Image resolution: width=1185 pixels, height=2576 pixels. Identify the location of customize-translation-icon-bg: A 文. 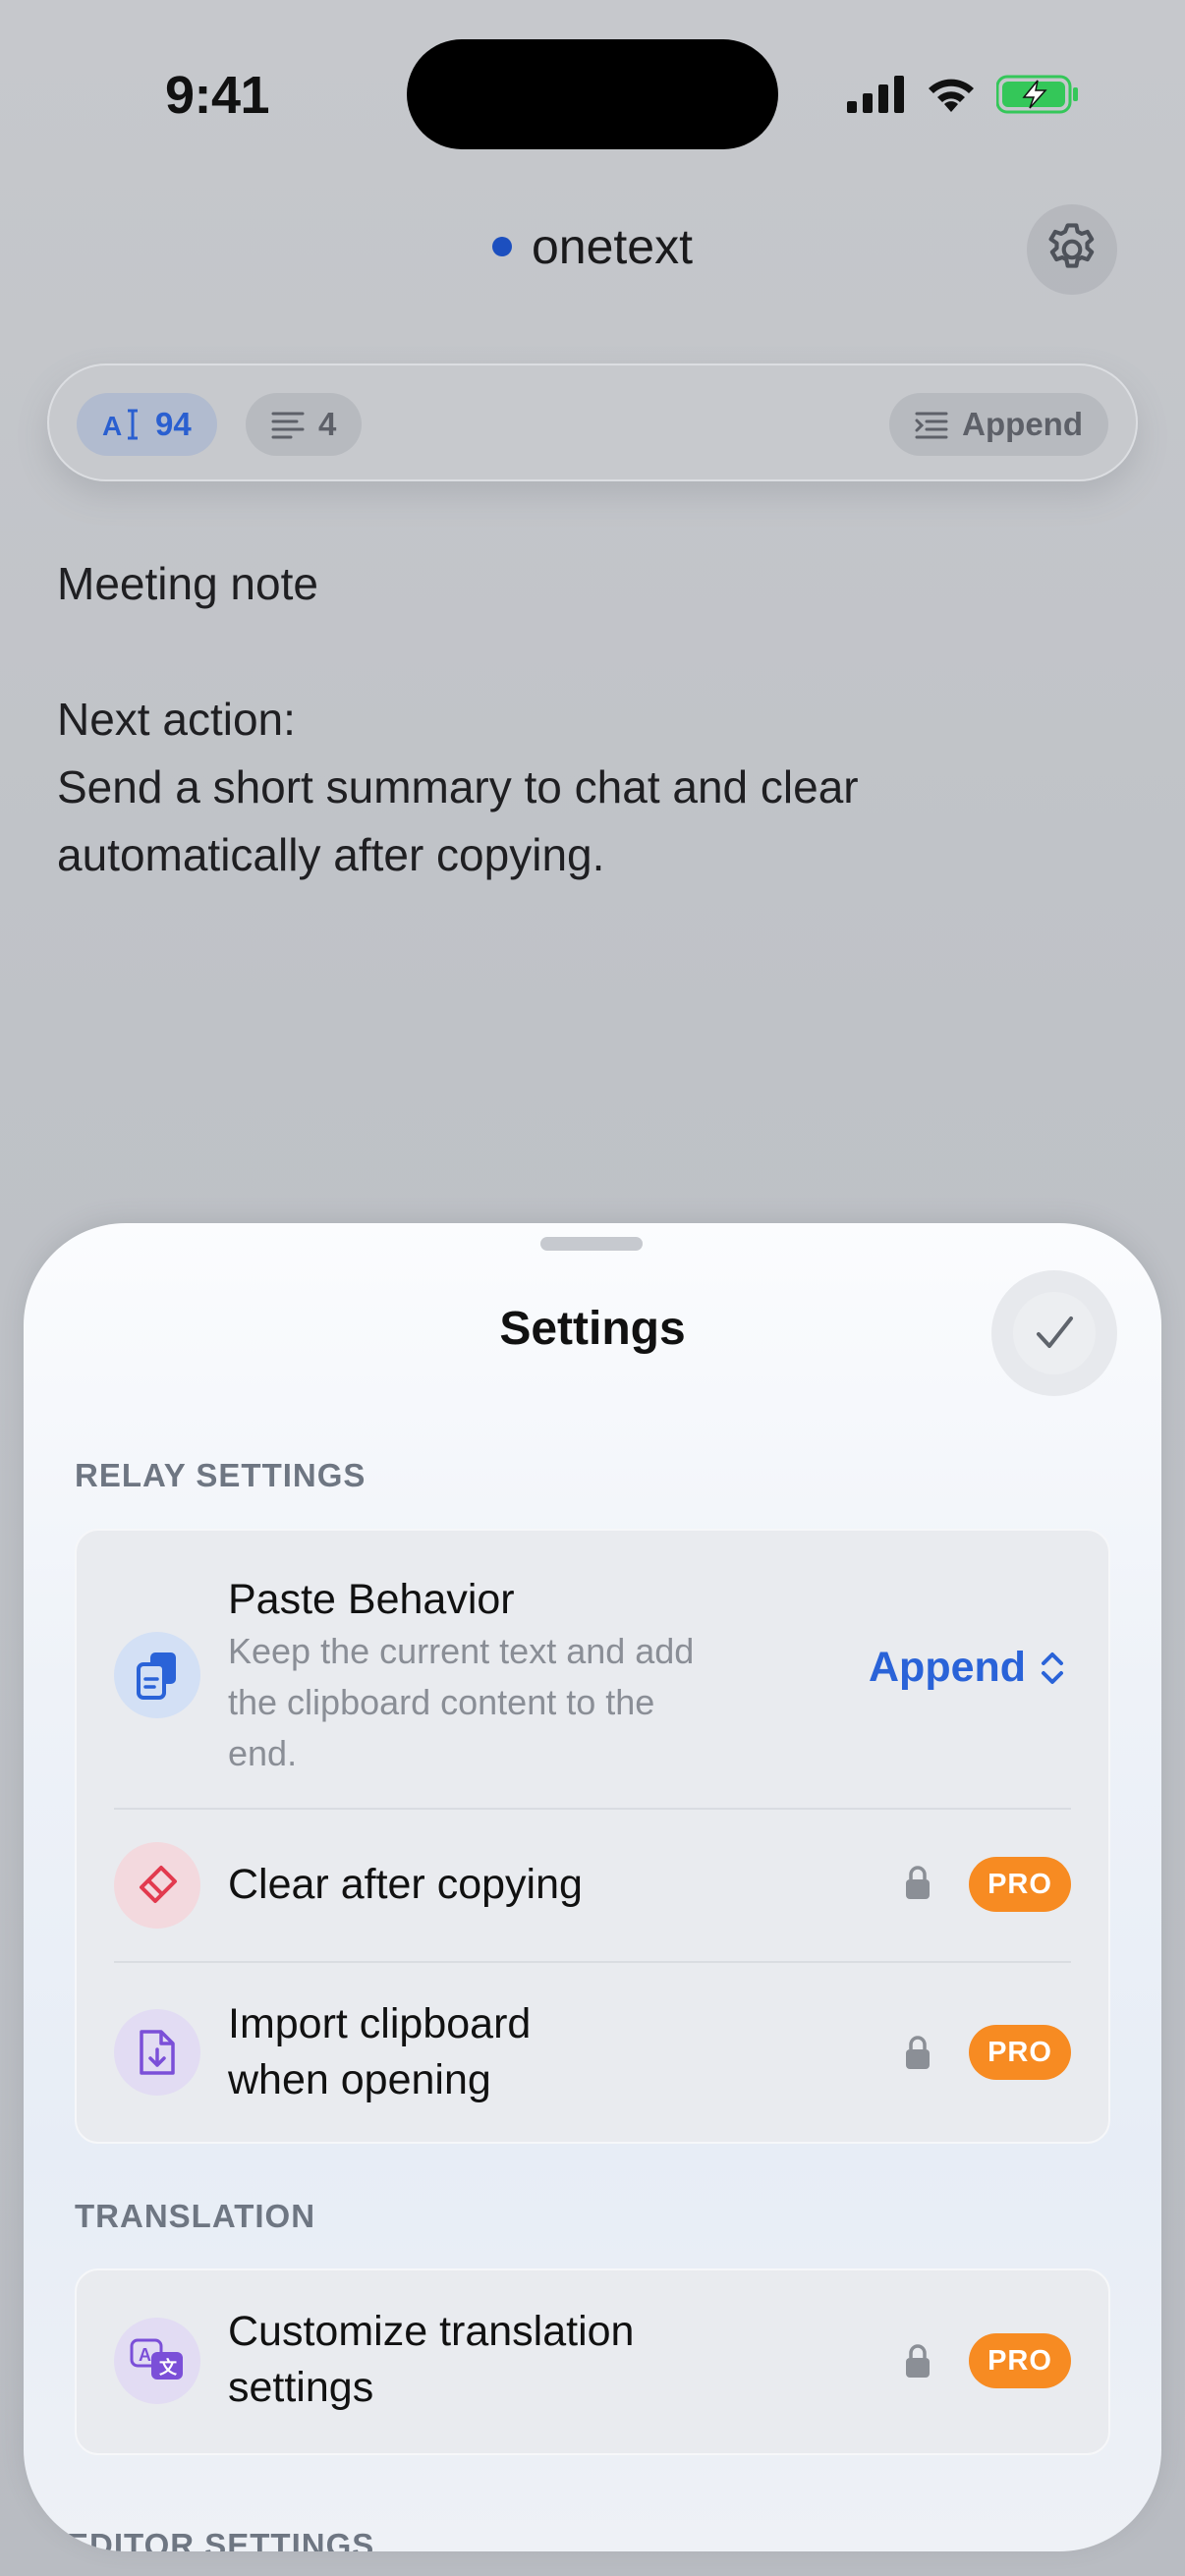
(157, 2361).